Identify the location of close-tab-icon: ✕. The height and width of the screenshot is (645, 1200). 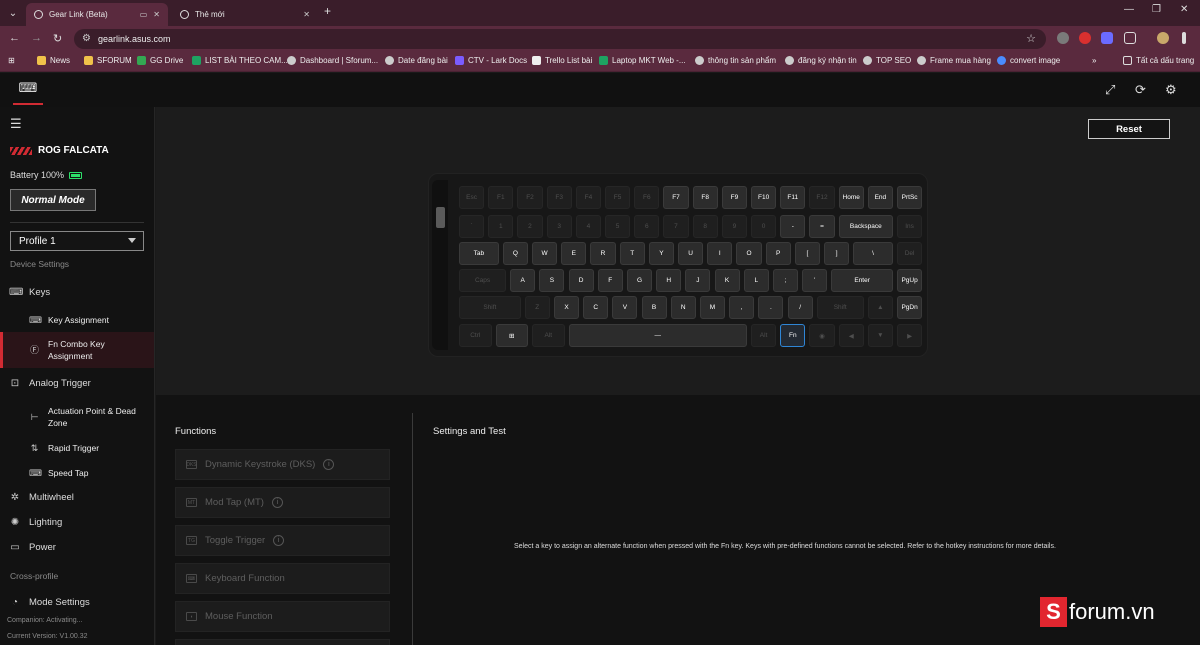
(306, 14).